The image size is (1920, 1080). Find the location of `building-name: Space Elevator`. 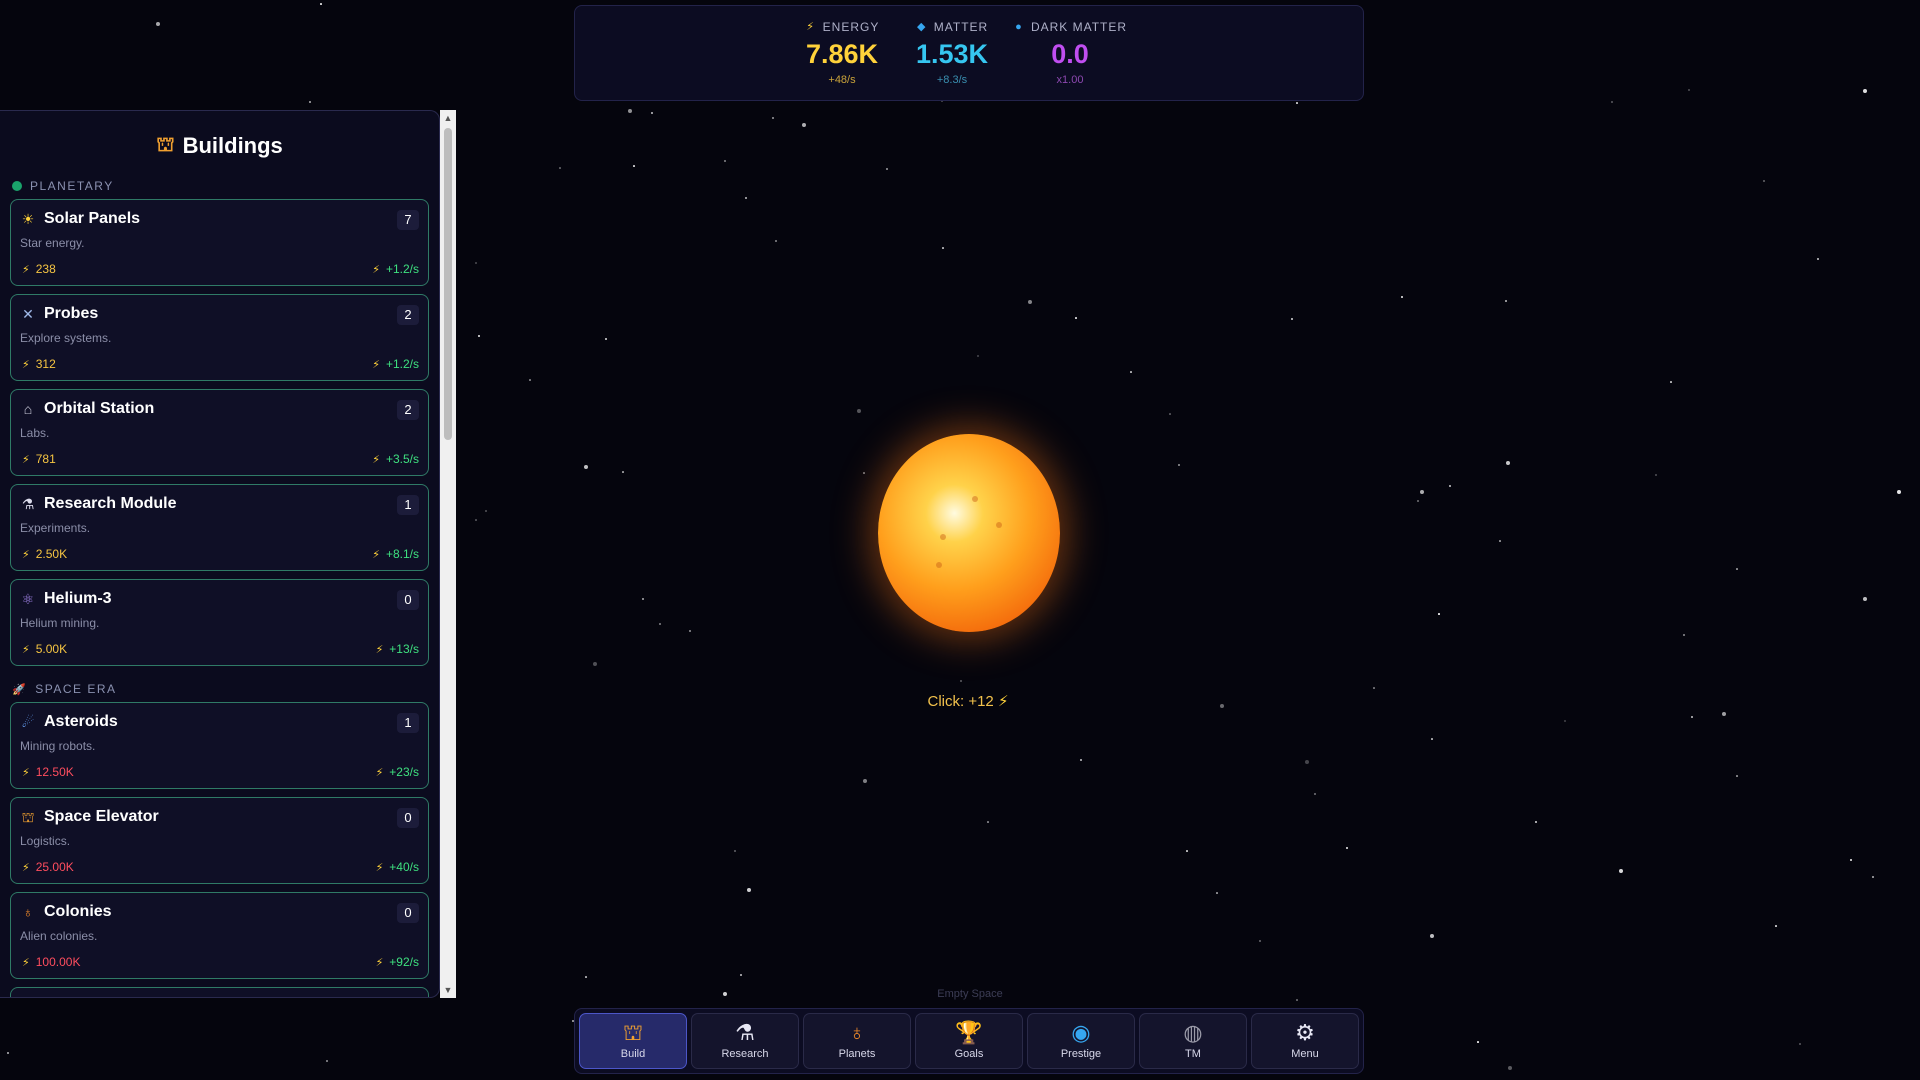

building-name: Space Elevator is located at coordinates (101, 816).